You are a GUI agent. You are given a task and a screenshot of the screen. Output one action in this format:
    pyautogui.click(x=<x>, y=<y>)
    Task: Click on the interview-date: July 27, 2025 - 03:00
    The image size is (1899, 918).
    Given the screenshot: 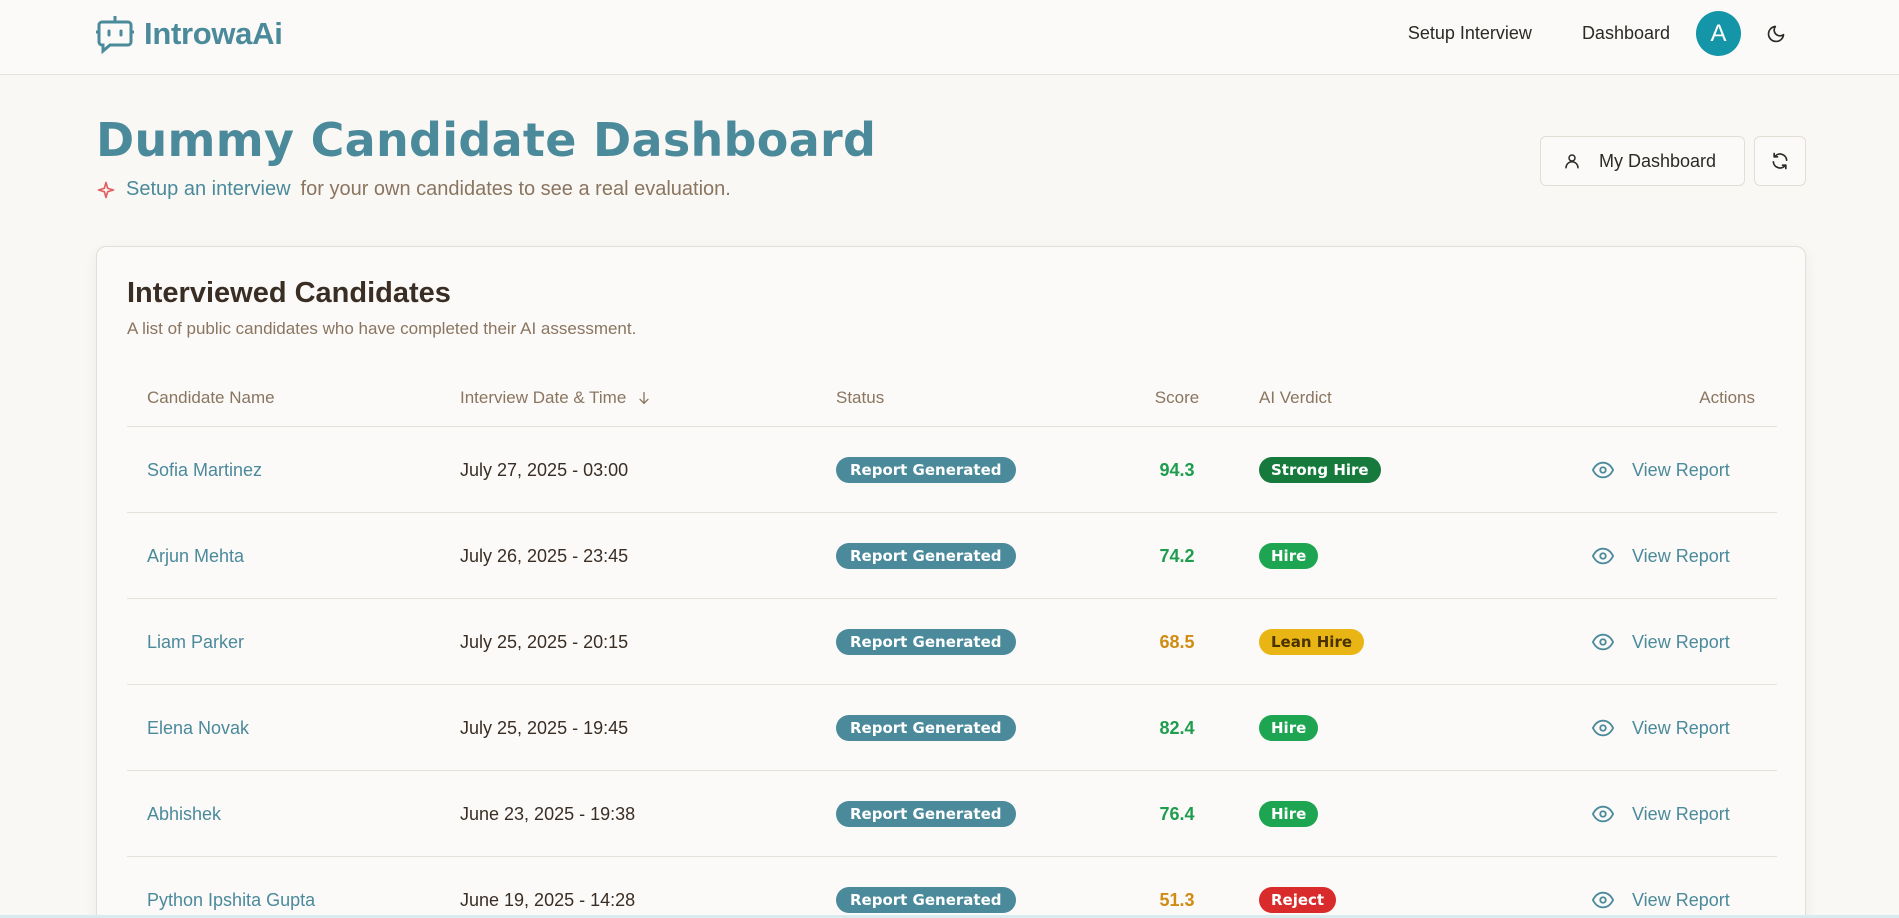 What is the action you would take?
    pyautogui.click(x=544, y=469)
    